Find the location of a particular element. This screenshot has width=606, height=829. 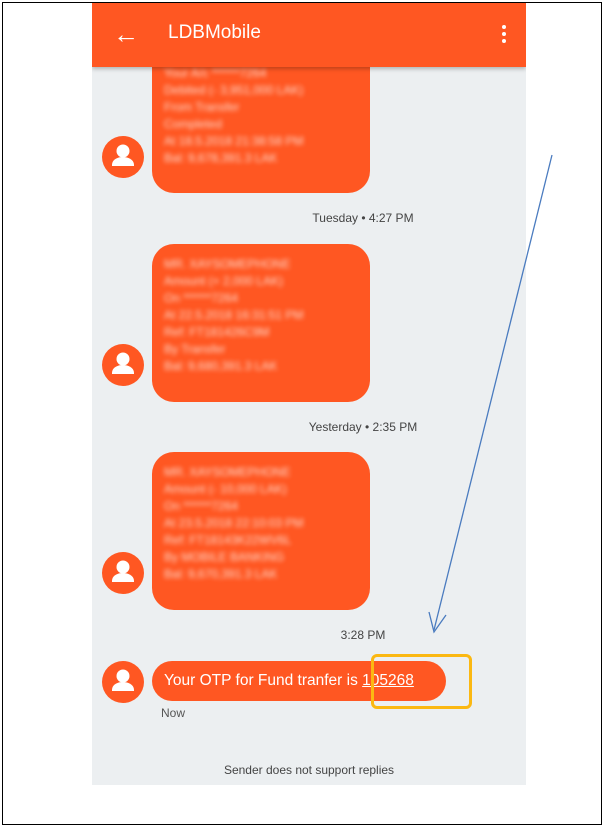

app-bar: ← LDBMobile is located at coordinates (309, 35).